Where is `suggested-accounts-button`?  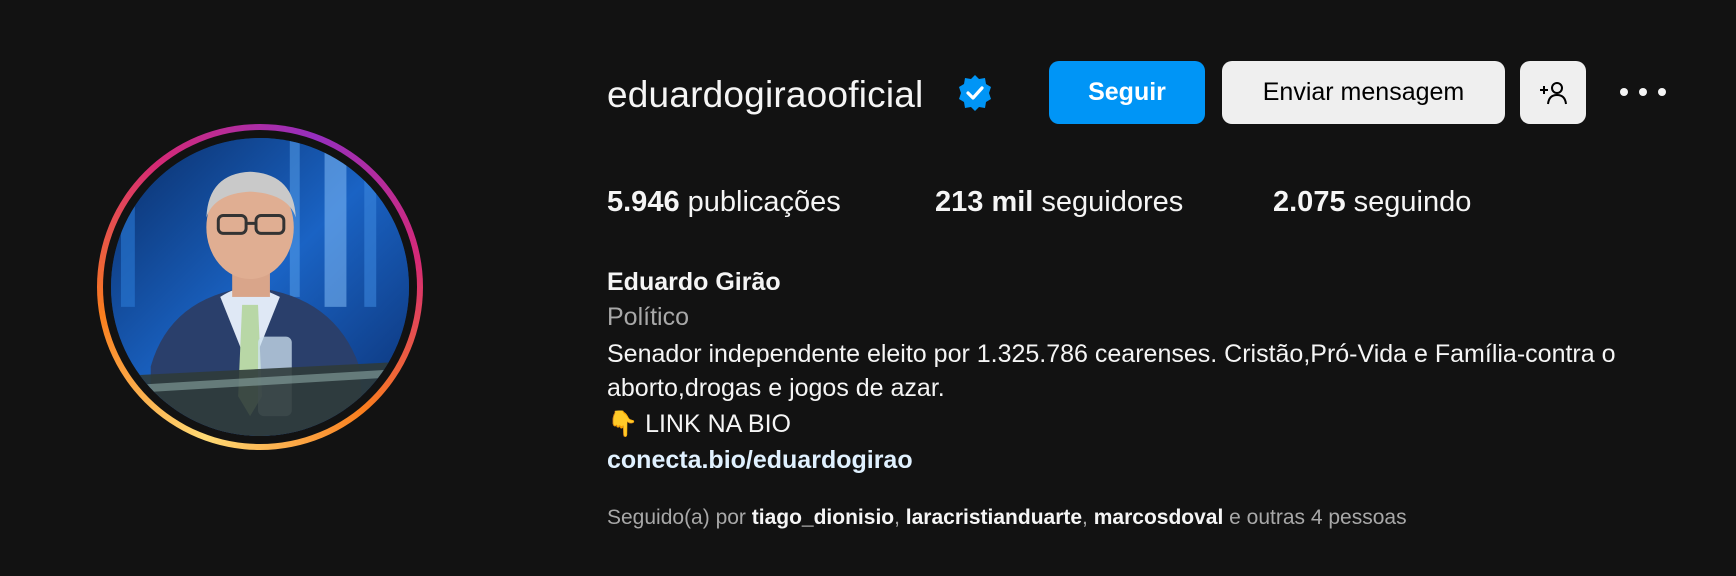
suggested-accounts-button is located at coordinates (1553, 92).